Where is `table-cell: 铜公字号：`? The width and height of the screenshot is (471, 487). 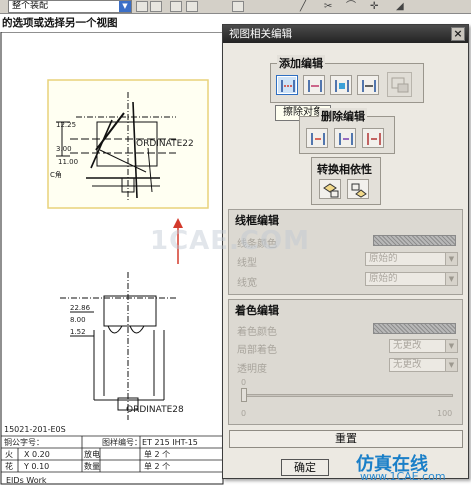 table-cell: 铜公字号： is located at coordinates (24, 442).